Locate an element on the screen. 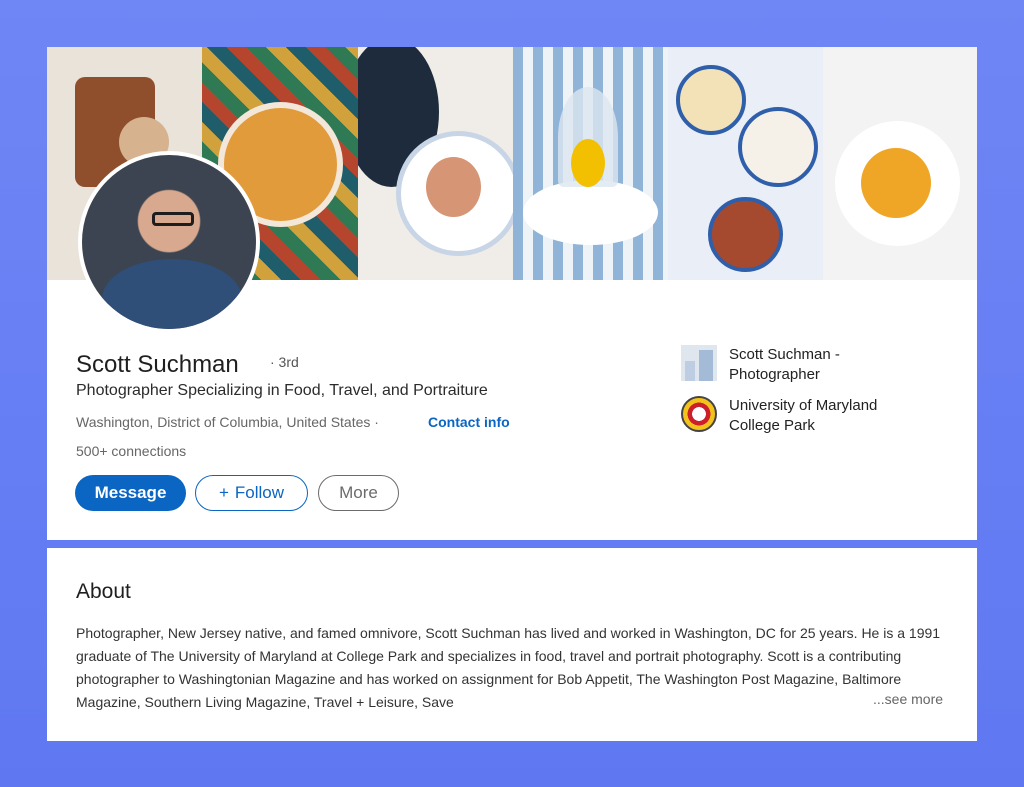 The height and width of the screenshot is (787, 1024). message-button-label: Message is located at coordinates (130, 492).